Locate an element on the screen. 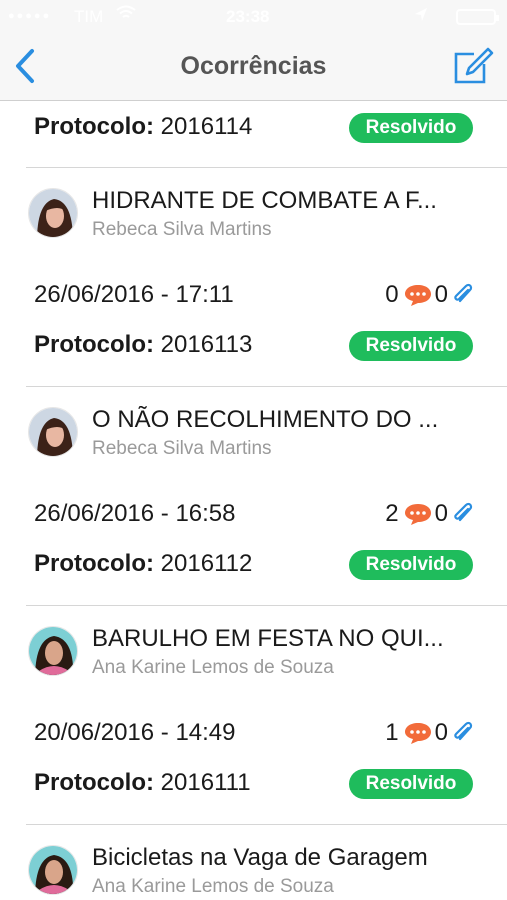 The height and width of the screenshot is (900, 507). item-datetime: 26/06/2016 - 17:11 is located at coordinates (134, 294).